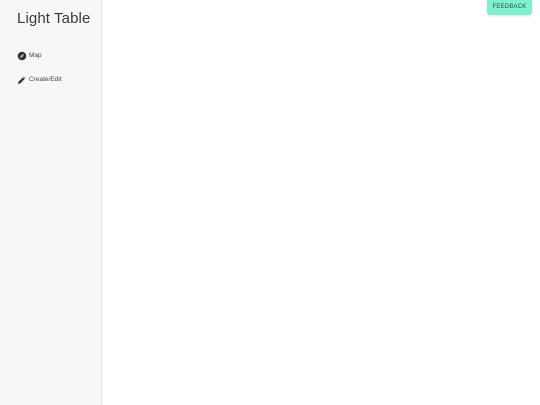 The width and height of the screenshot is (540, 405). I want to click on sidebar-item-label: Map, so click(35, 55).